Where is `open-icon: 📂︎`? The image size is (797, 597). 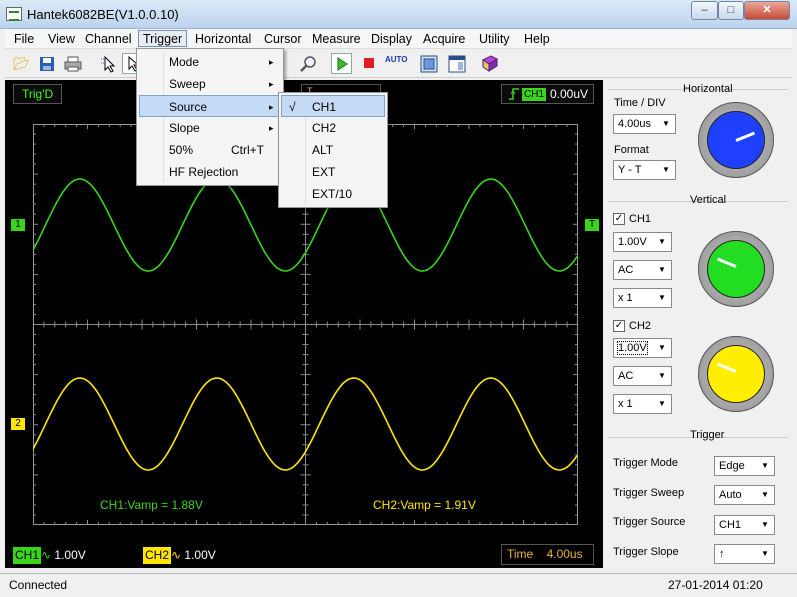 open-icon: 📂︎ is located at coordinates (21, 63).